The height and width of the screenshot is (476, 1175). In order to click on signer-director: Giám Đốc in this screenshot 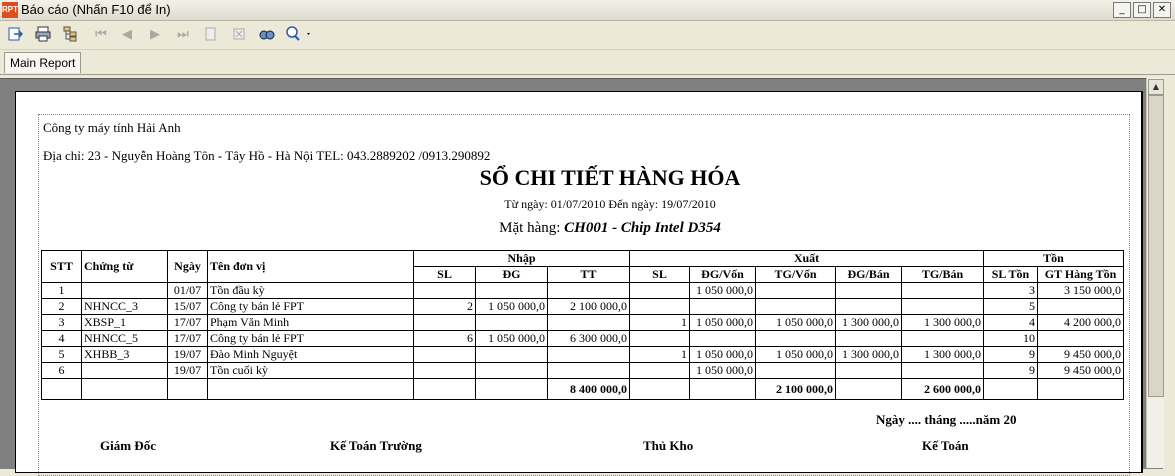, I will do `click(128, 445)`.